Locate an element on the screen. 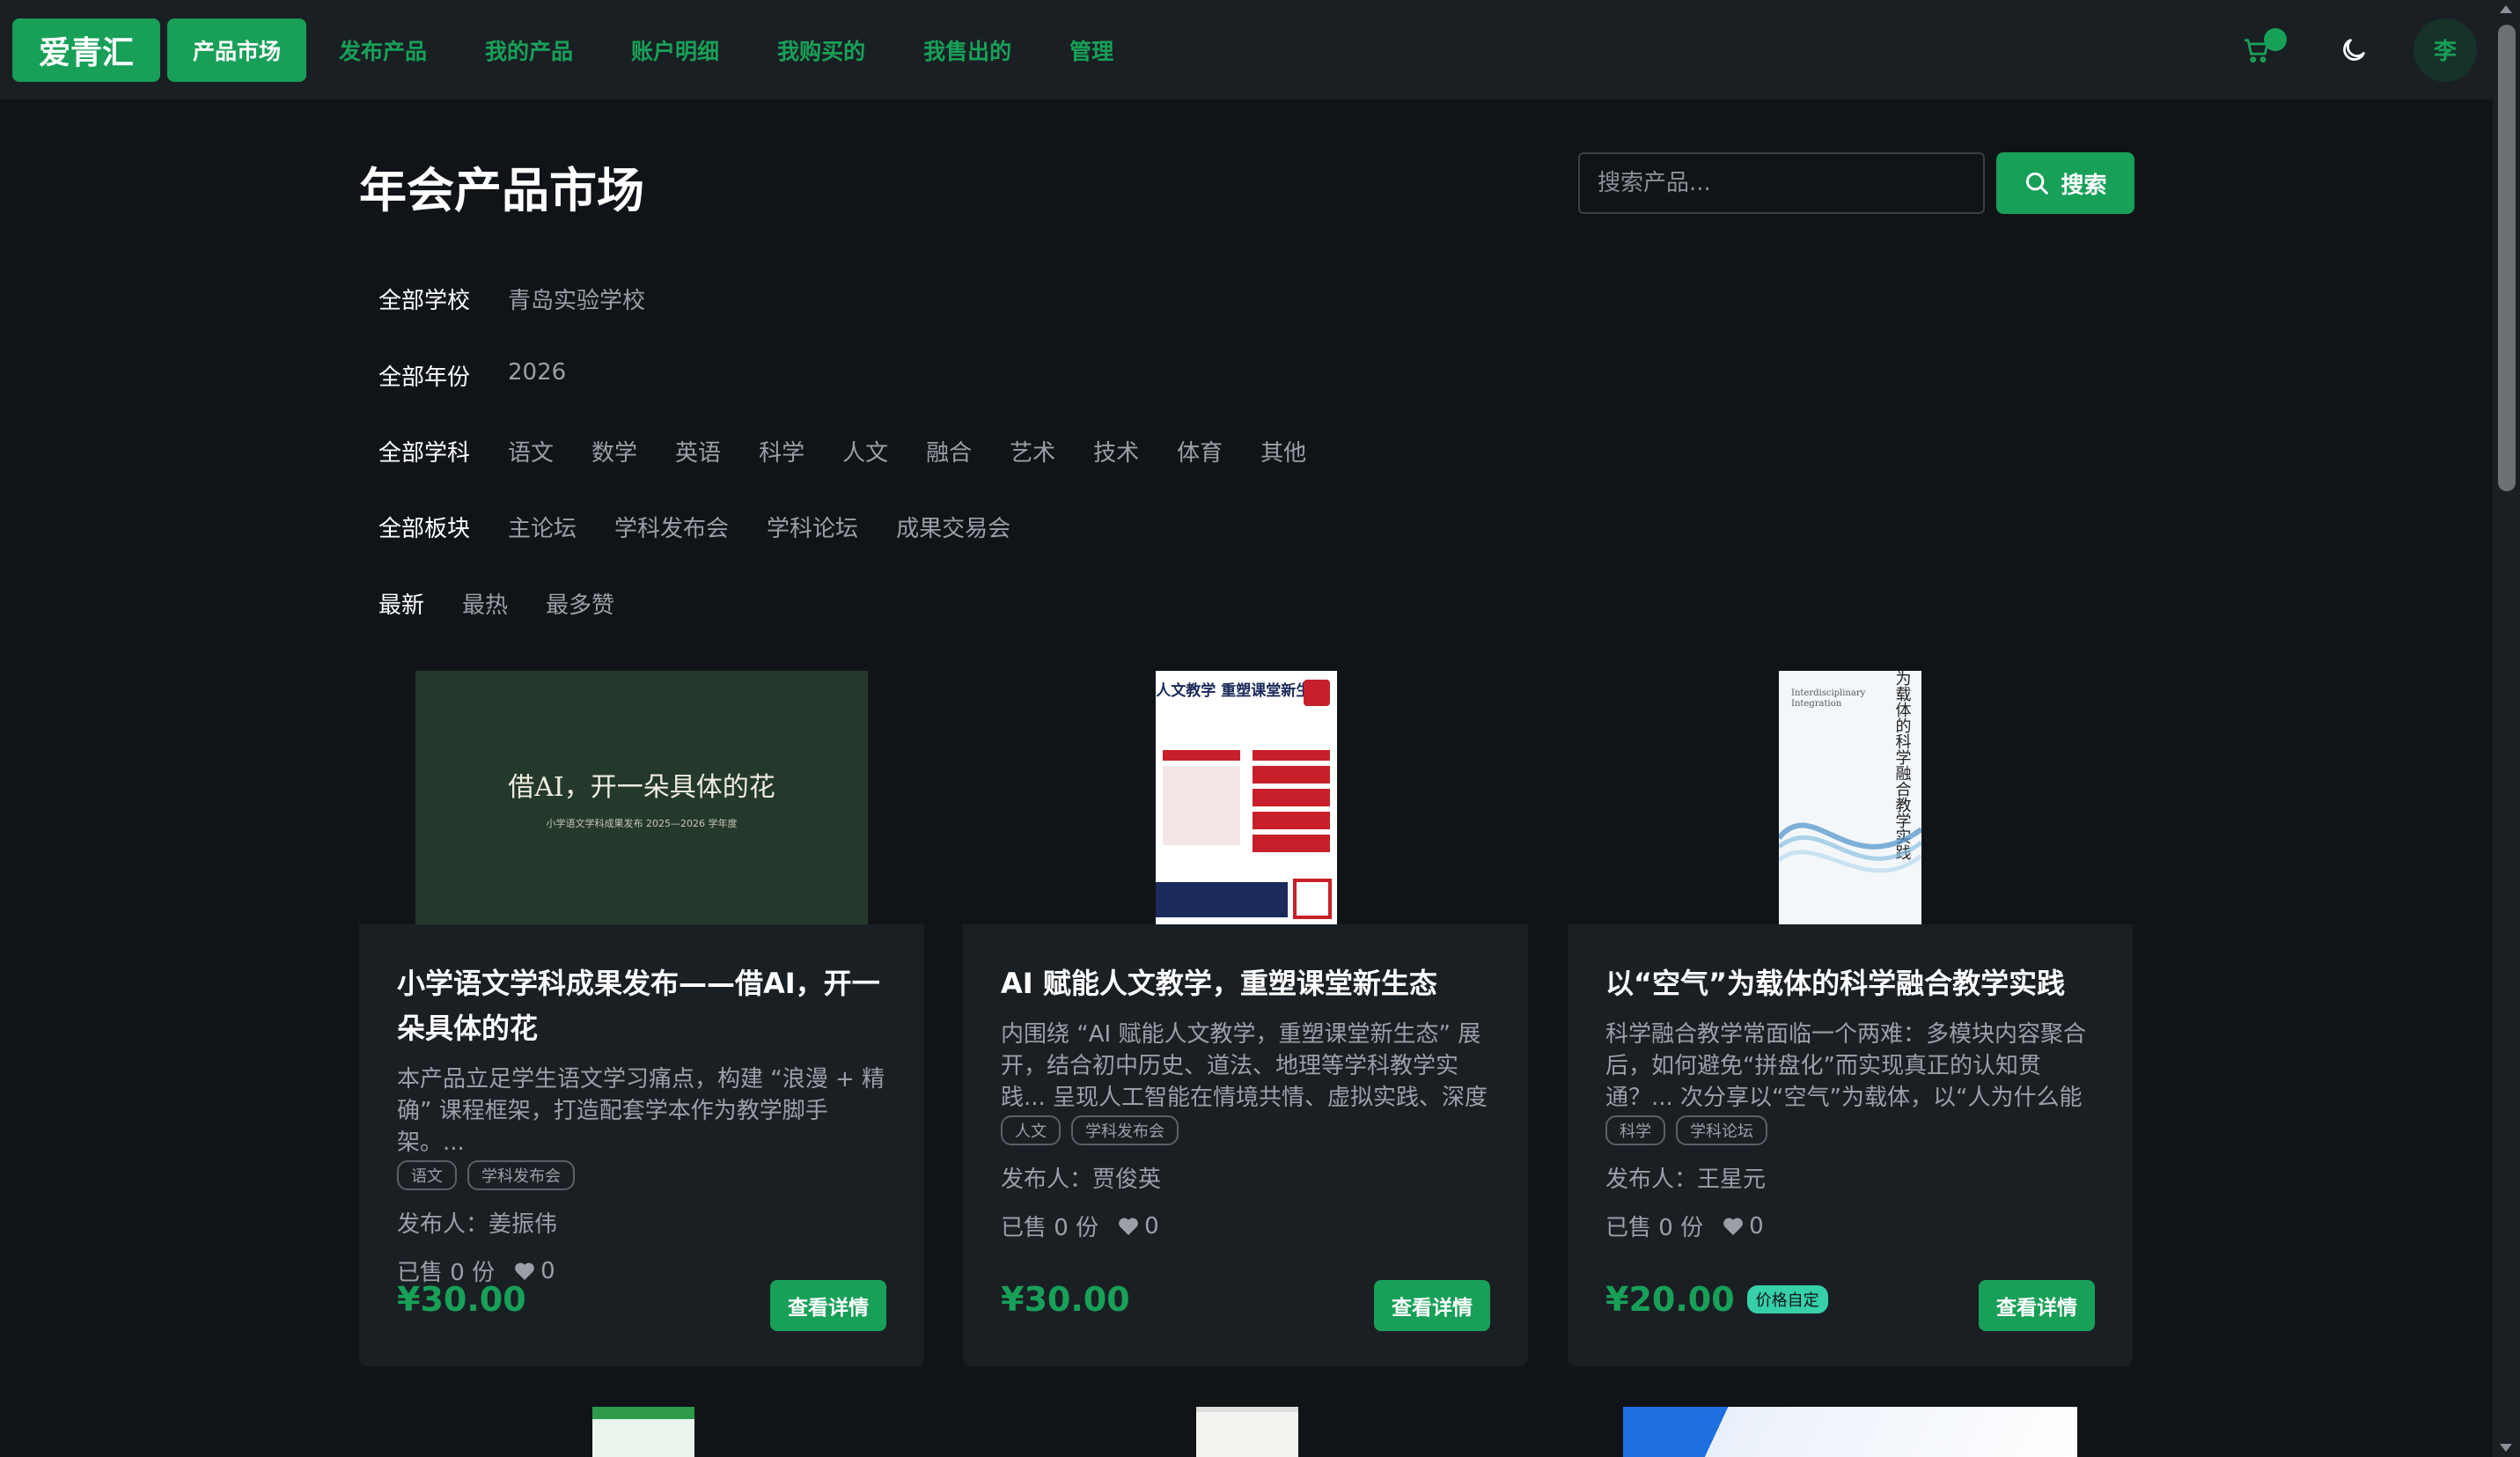 The image size is (2520, 1457). scroll-thumb is located at coordinates (2507, 258).